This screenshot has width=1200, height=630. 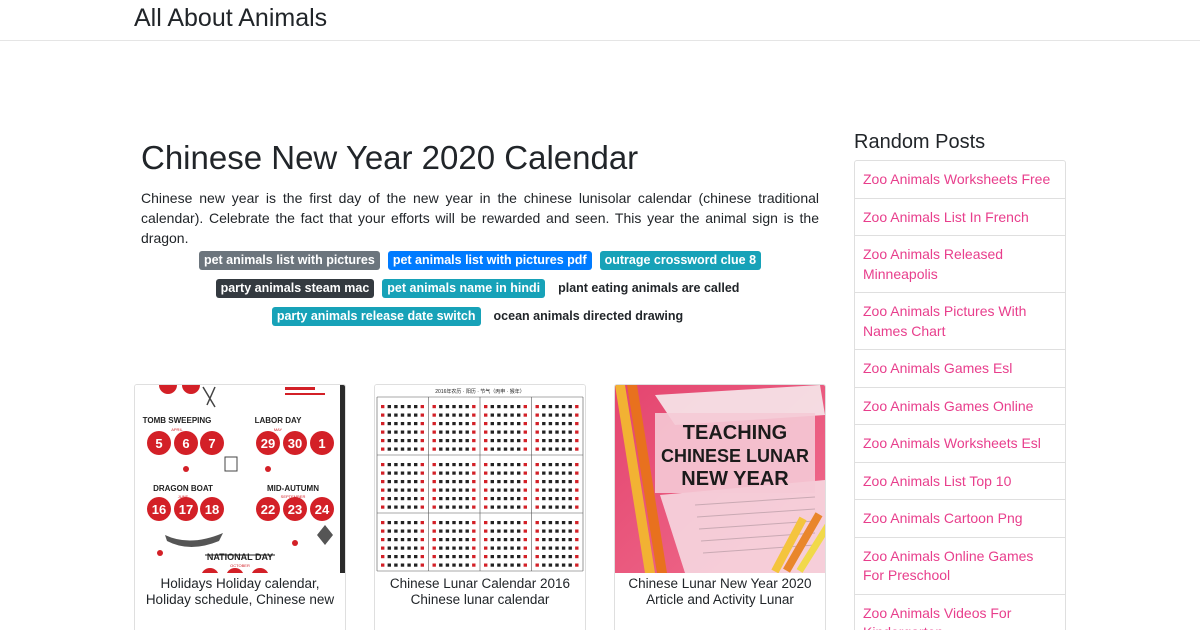 What do you see at coordinates (268, 509) in the screenshot?
I see `day-number: 22` at bounding box center [268, 509].